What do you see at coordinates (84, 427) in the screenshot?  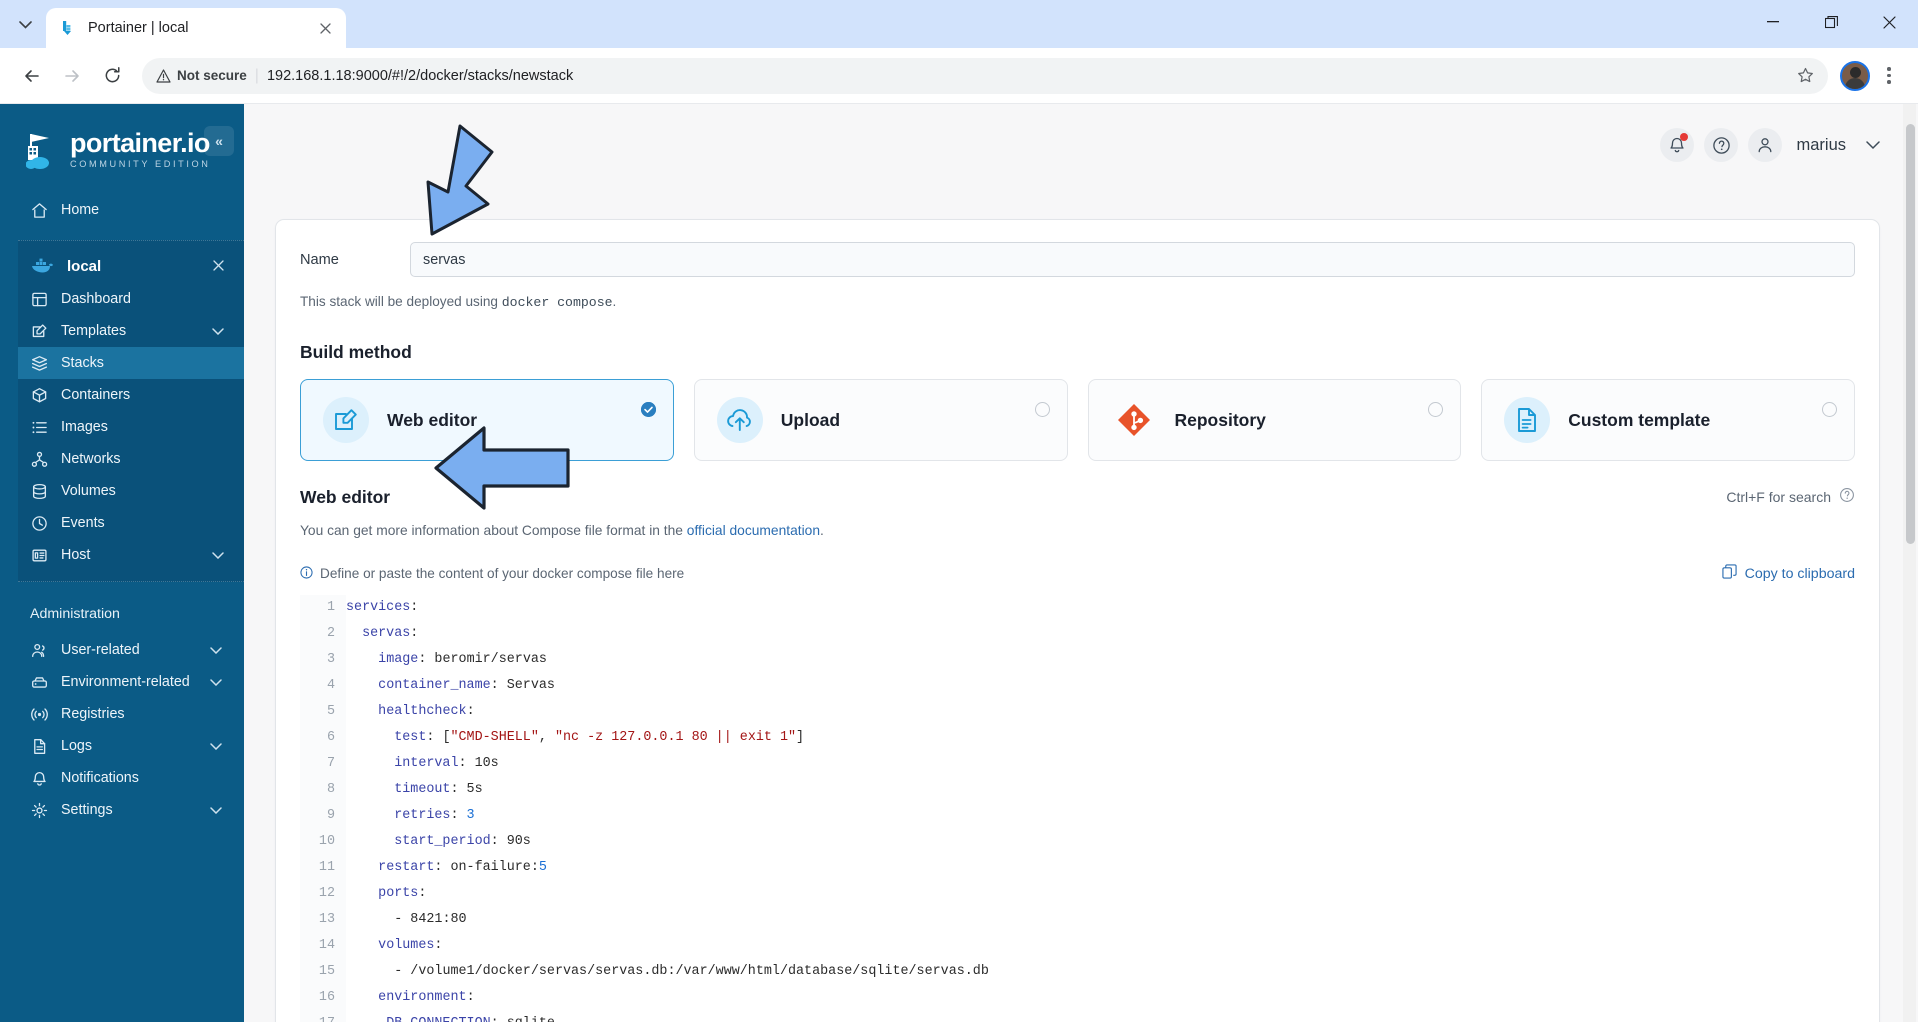 I see `sidebar-item-label: Images` at bounding box center [84, 427].